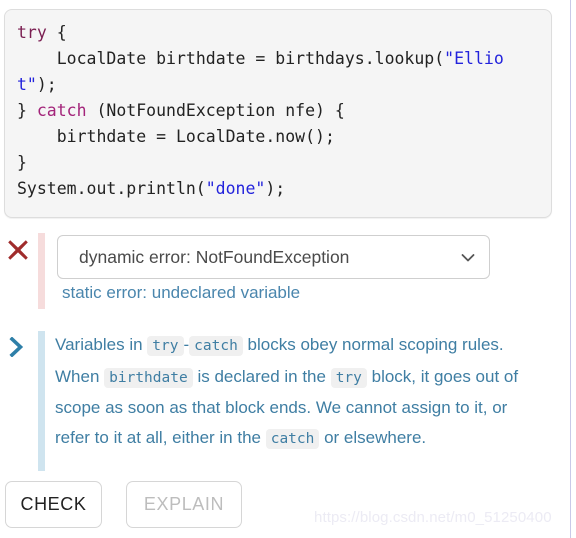 The height and width of the screenshot is (538, 576). I want to click on code-token: try, so click(32, 32).